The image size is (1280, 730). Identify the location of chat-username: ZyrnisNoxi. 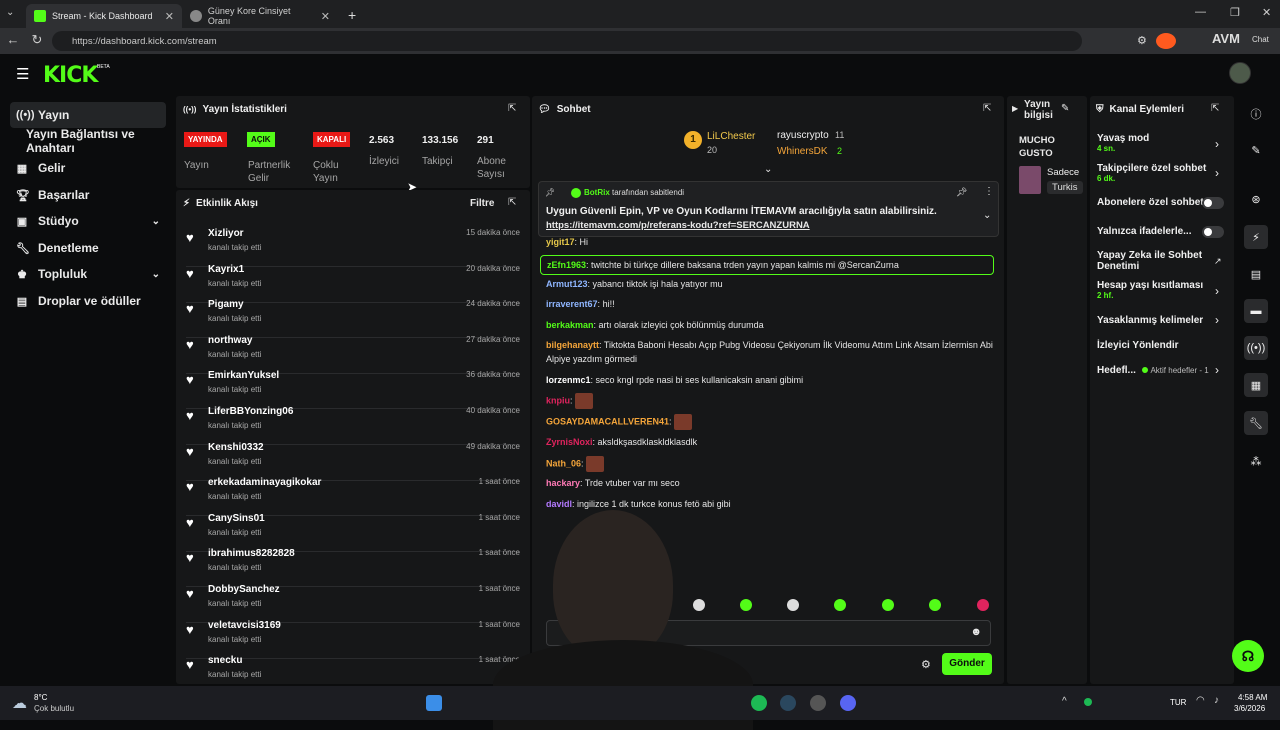
(569, 442).